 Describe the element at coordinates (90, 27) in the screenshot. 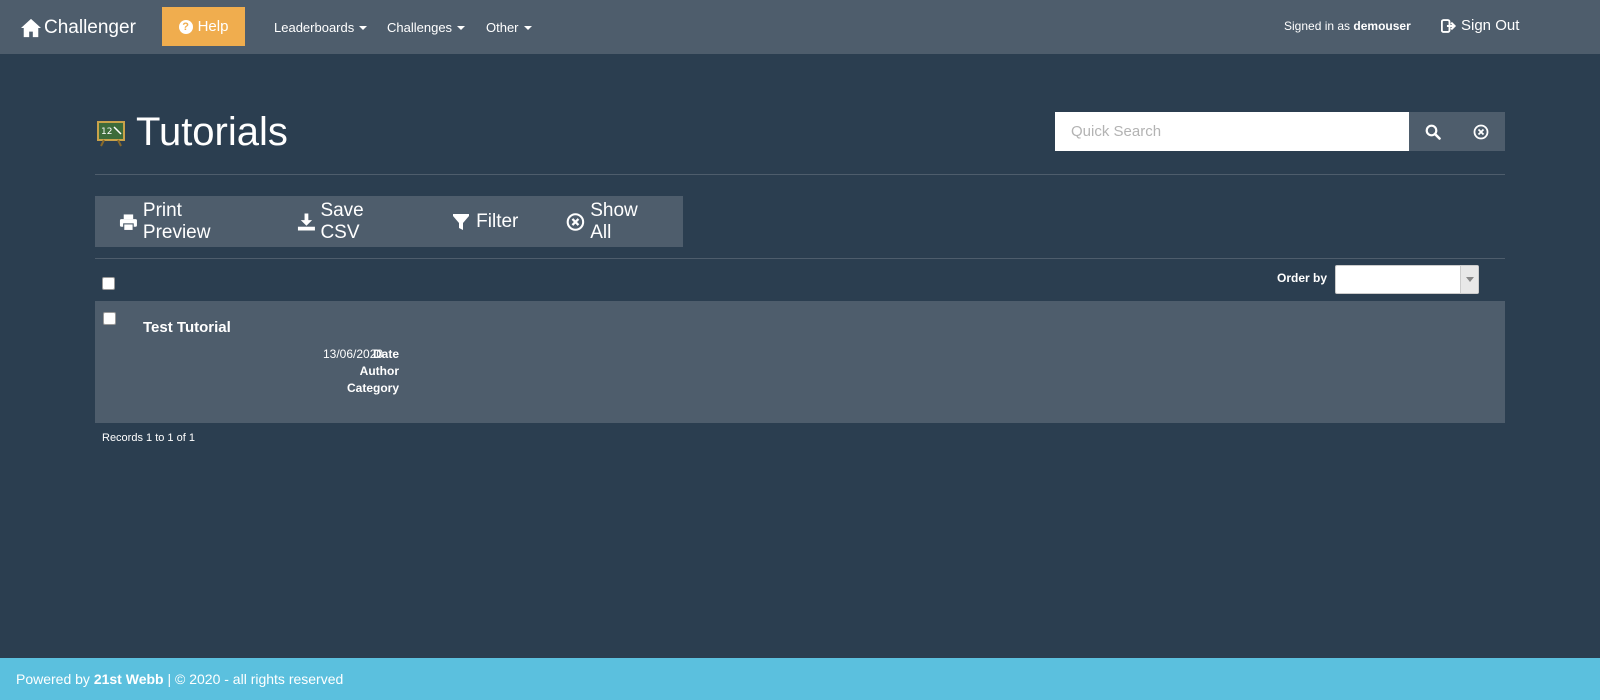

I see `brand-label: Challenger` at that location.